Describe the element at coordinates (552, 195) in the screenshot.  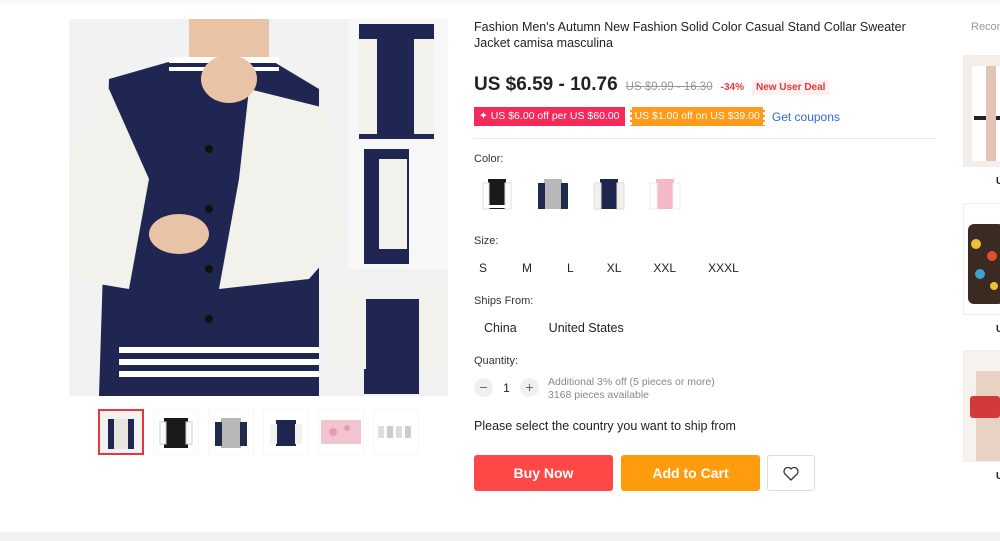
I see `color-swatch-grey` at that location.